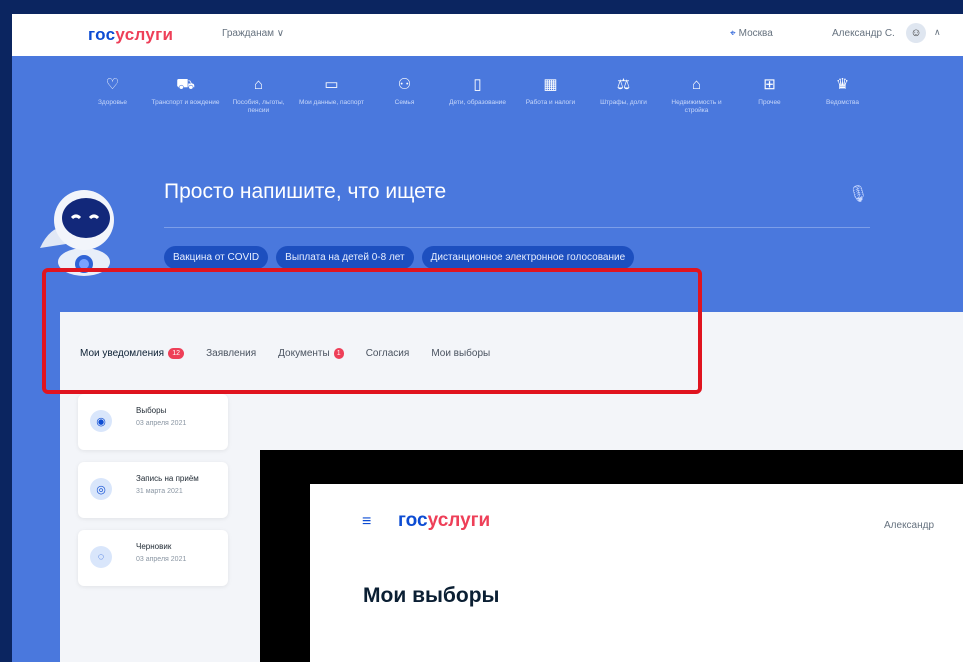  I want to click on notification-title: Выборы, so click(151, 410).